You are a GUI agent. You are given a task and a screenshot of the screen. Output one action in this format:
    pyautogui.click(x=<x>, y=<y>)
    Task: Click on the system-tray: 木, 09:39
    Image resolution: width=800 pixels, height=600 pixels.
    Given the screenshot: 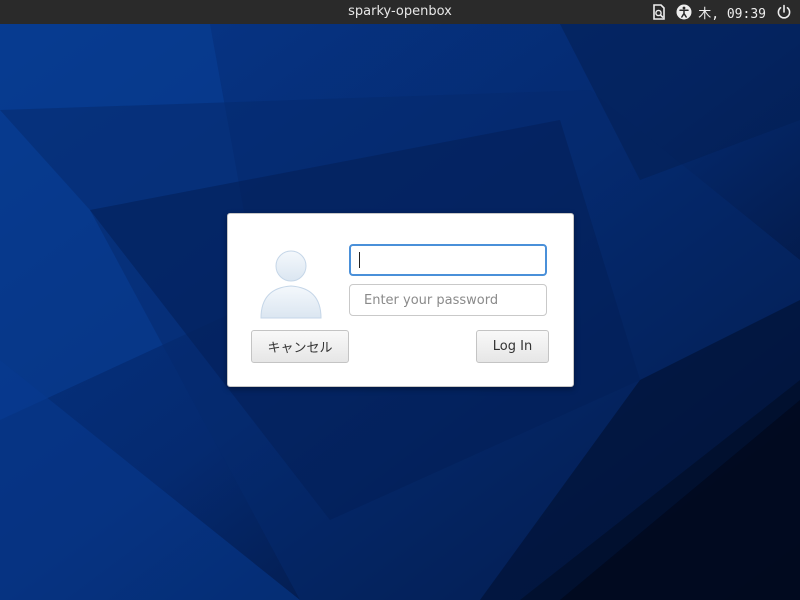 What is the action you would take?
    pyautogui.click(x=717, y=12)
    